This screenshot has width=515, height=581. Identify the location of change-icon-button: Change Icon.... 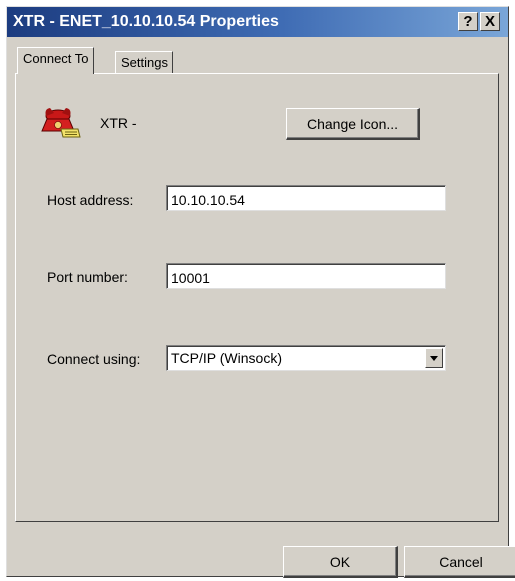
(353, 124).